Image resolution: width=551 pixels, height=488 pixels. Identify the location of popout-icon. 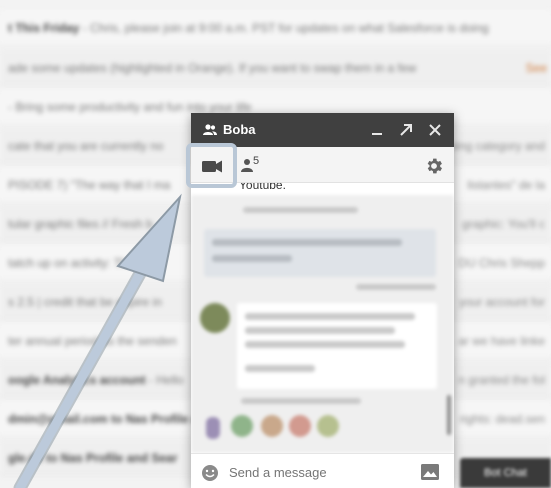
(406, 130).